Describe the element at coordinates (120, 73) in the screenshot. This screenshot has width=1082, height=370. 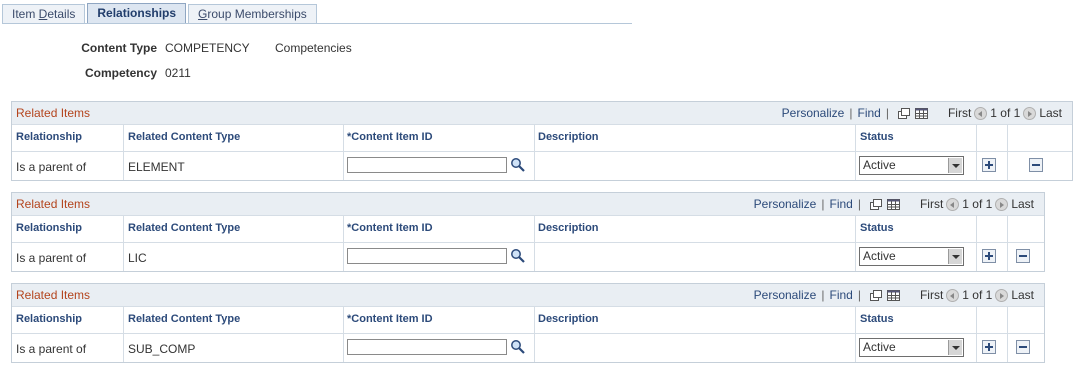
I see `competency-label: Competency` at that location.